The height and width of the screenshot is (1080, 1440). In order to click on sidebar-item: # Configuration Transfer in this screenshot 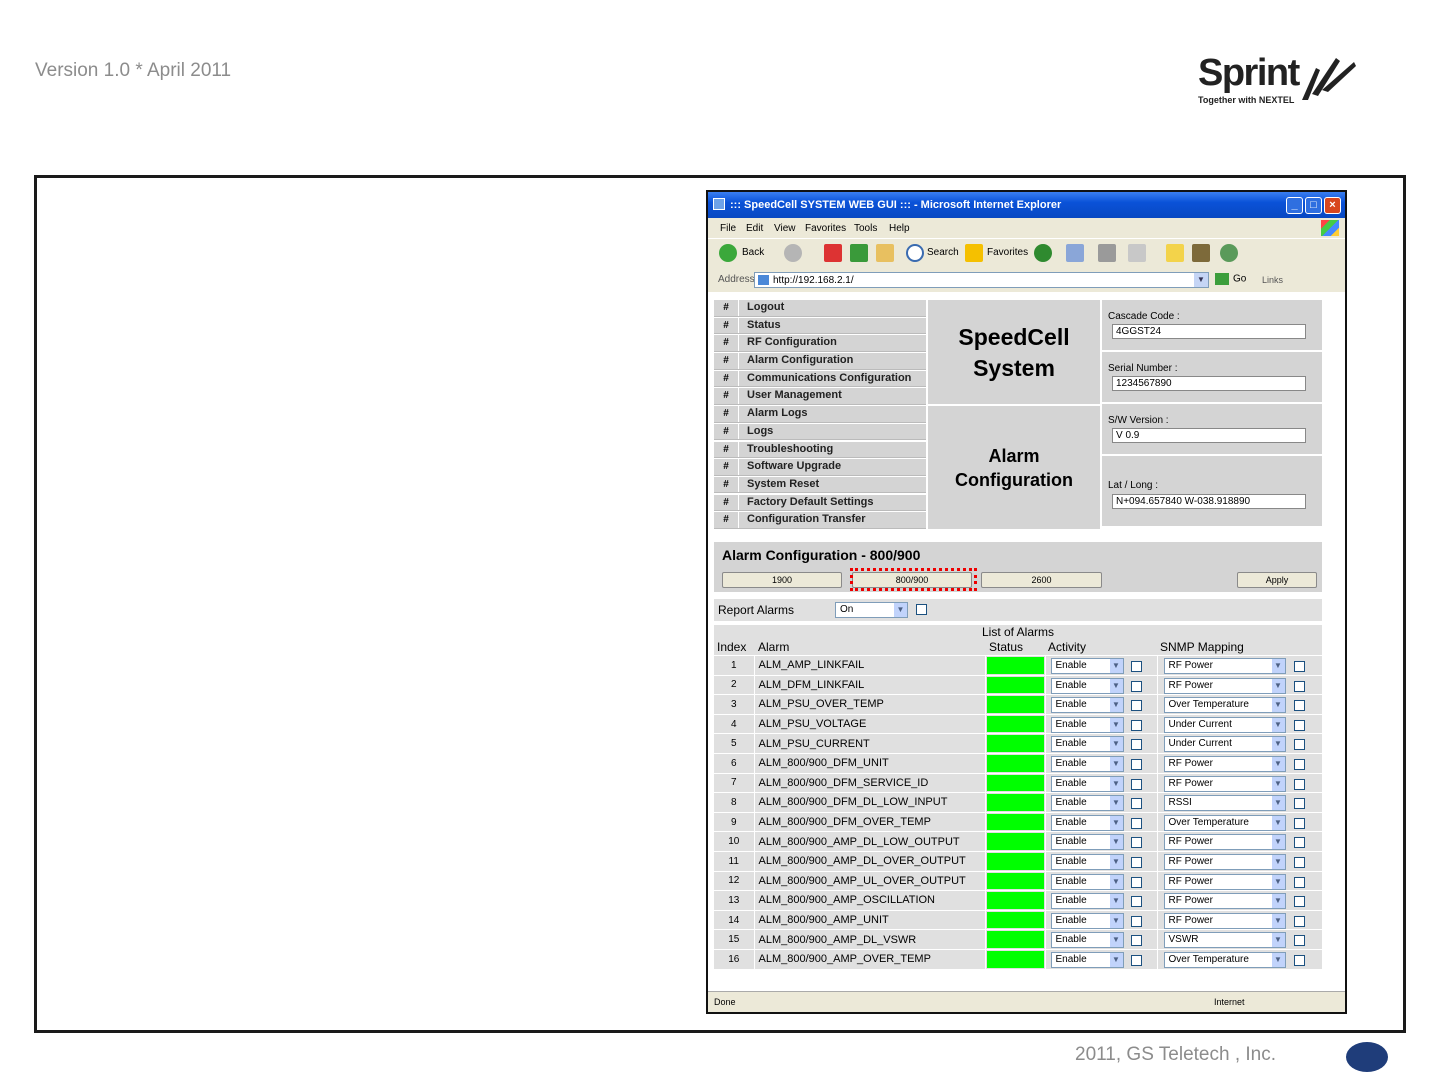, I will do `click(820, 520)`.